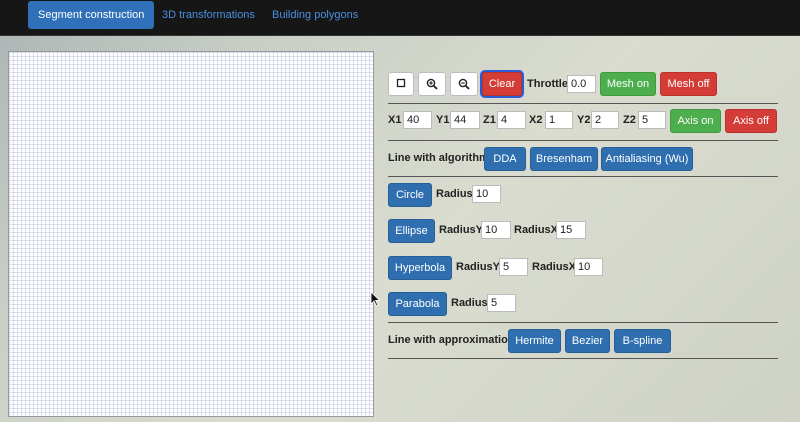 This screenshot has height=422, width=800. Describe the element at coordinates (547, 84) in the screenshot. I see `throttle-label: Throttle` at that location.